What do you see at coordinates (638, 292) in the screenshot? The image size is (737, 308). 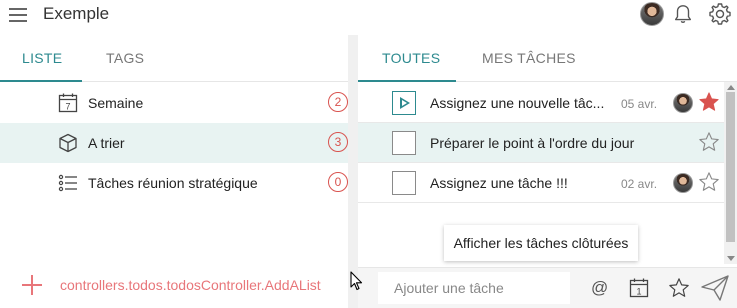 I see `svg-text: 1` at bounding box center [638, 292].